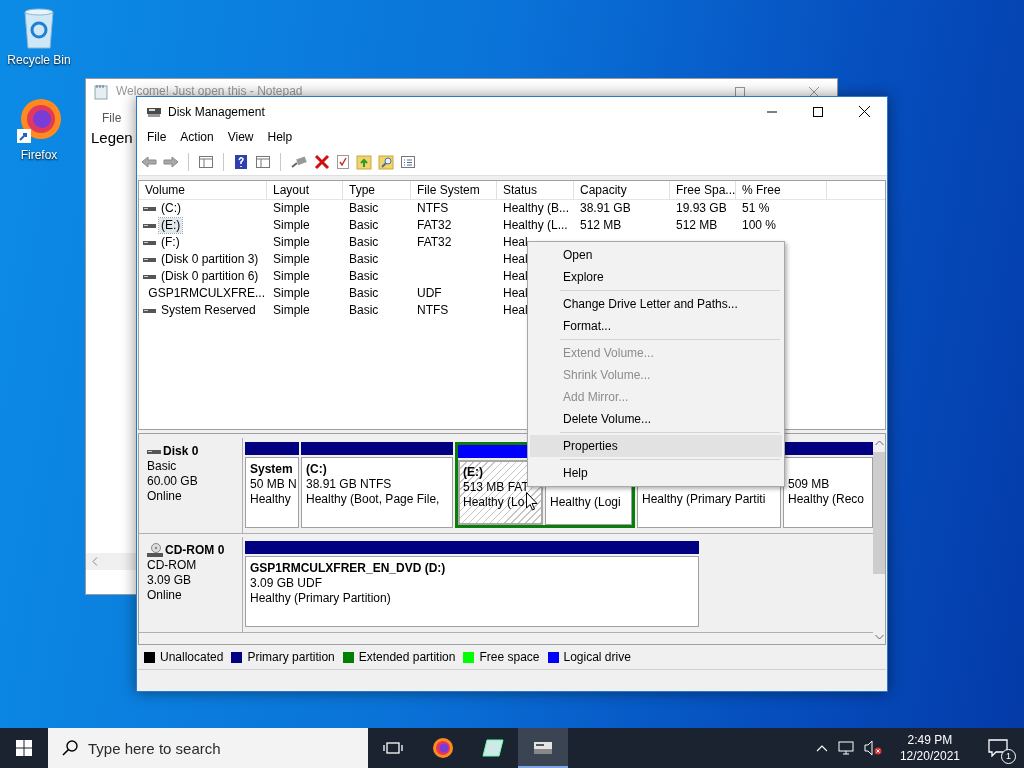 The width and height of the screenshot is (1024, 768). I want to click on partition-panel: System 50 MB N Healthy, so click(272, 492).